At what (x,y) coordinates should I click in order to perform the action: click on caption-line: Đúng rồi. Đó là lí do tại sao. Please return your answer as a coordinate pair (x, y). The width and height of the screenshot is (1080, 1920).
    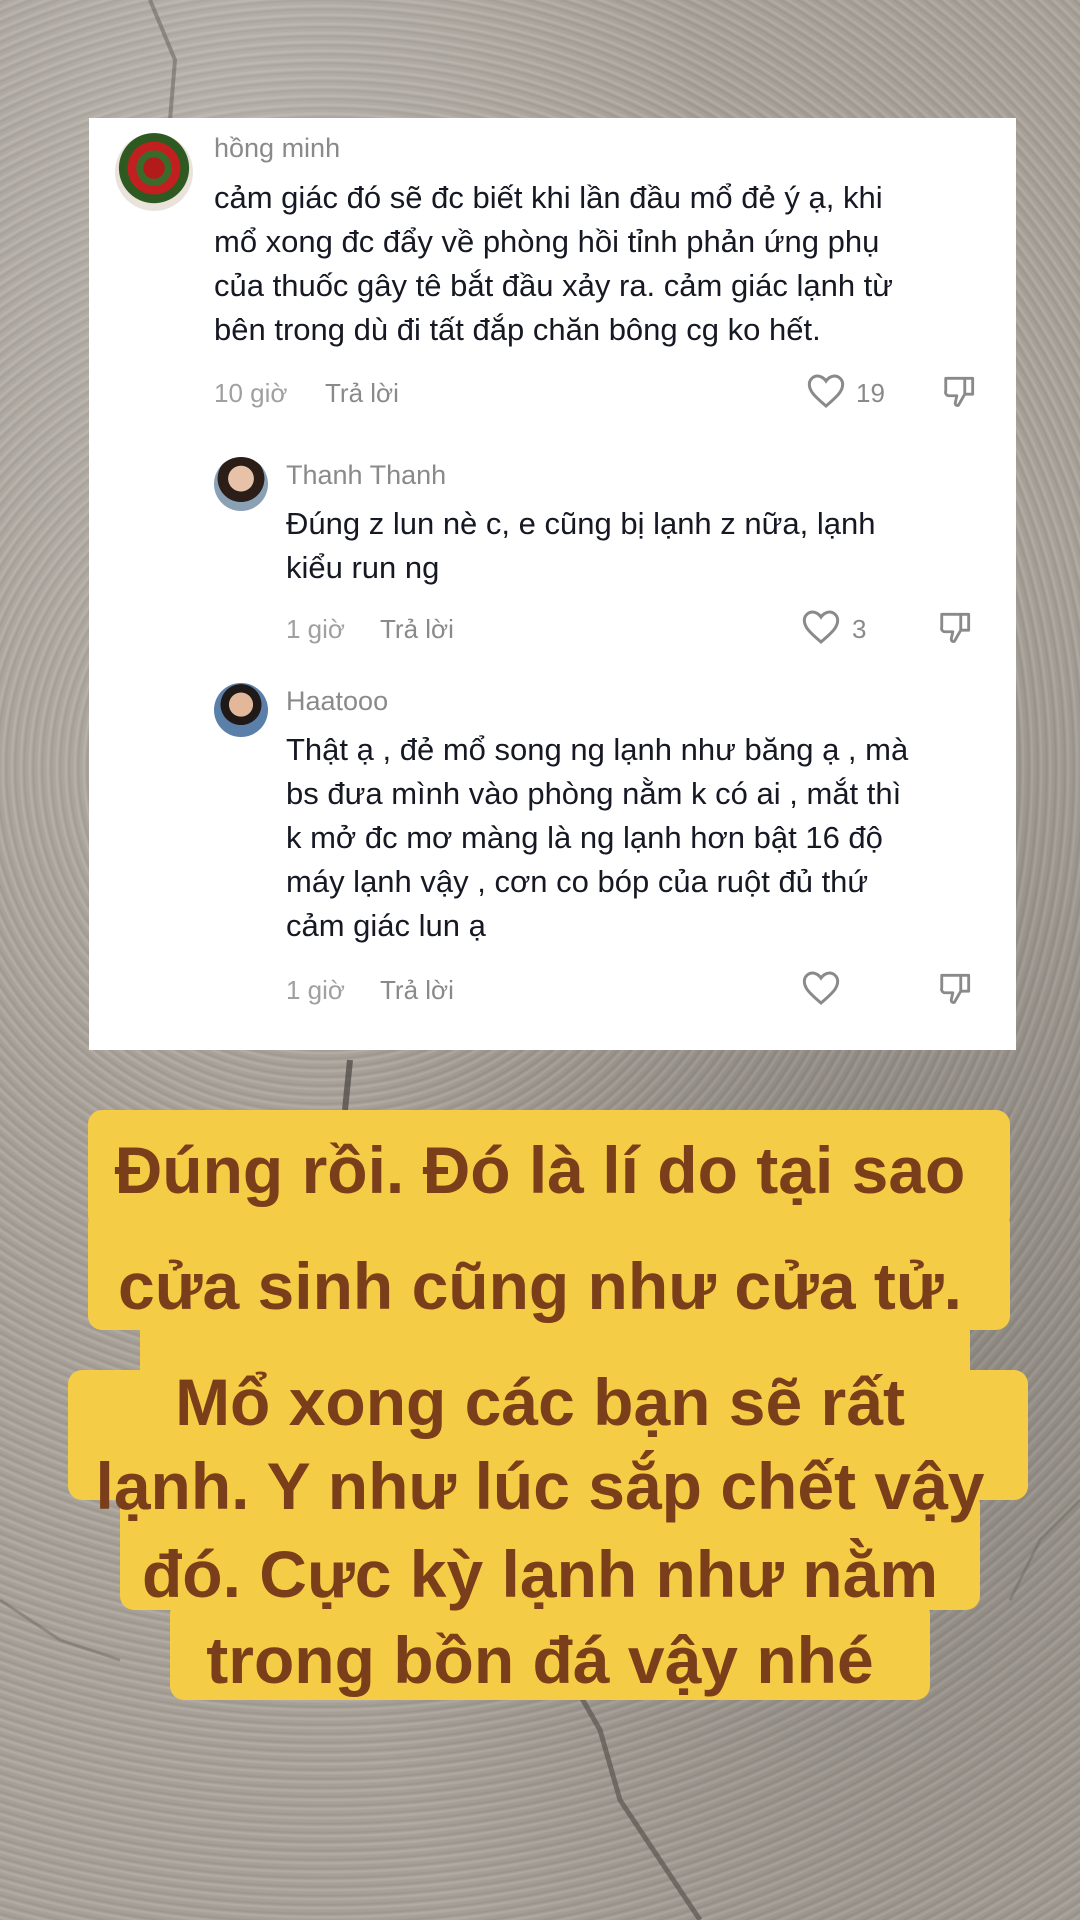
    Looking at the image, I should click on (540, 1170).